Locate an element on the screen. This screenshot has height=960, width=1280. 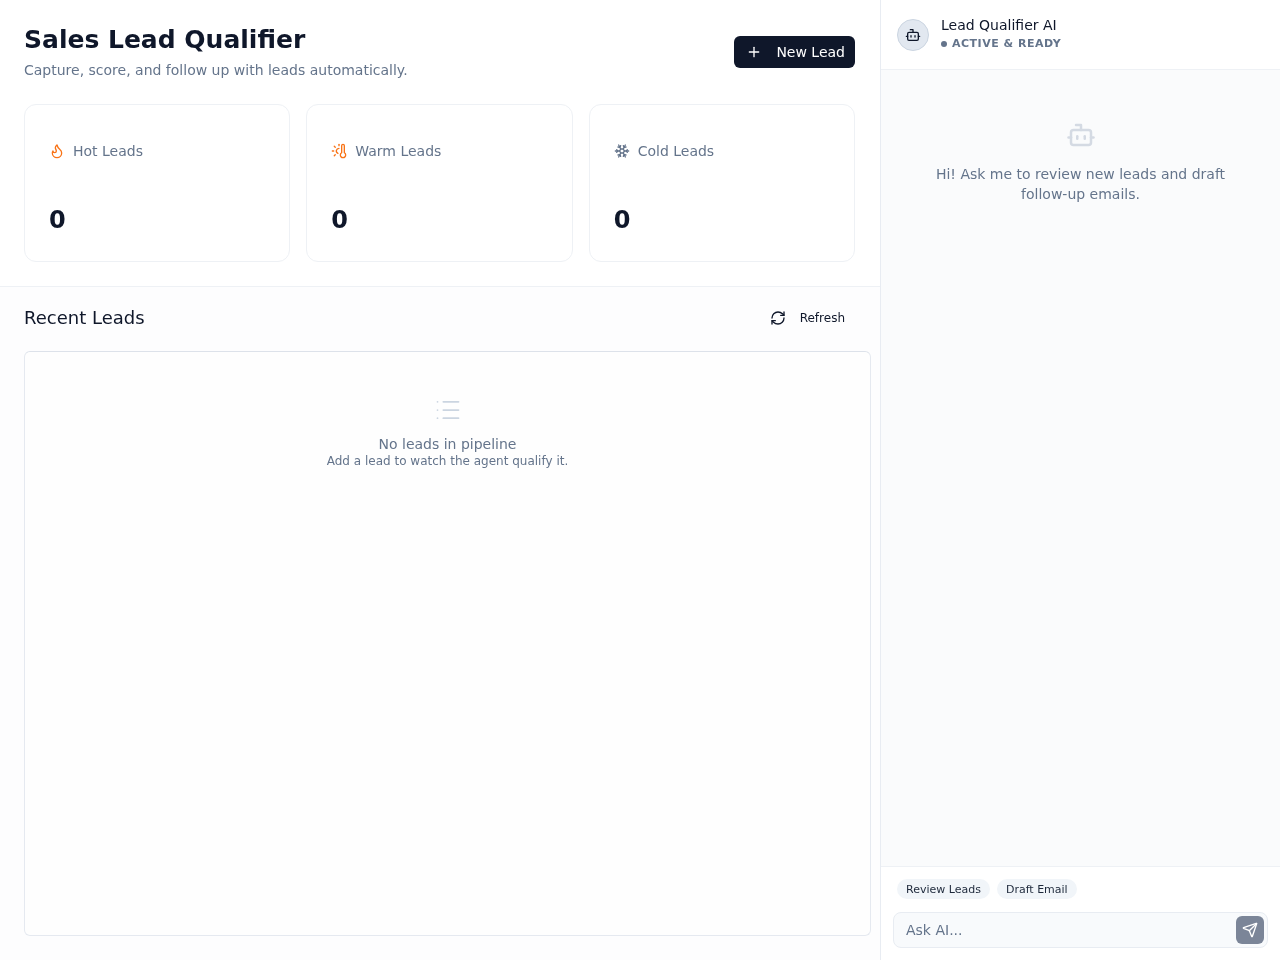
stat-label: Warm Leads is located at coordinates (398, 151).